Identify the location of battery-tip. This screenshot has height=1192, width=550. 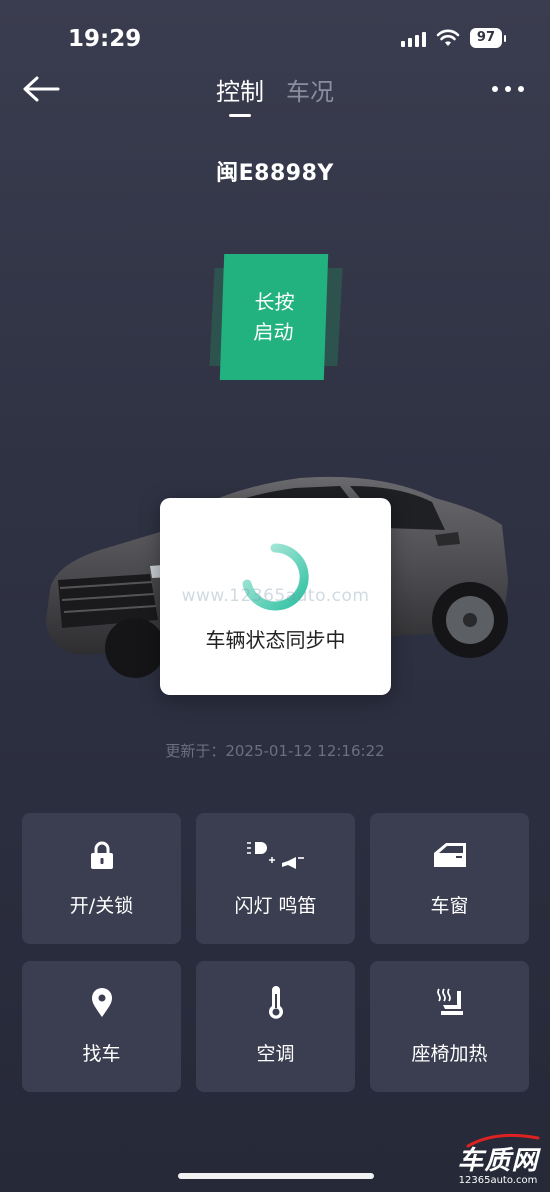
(505, 38).